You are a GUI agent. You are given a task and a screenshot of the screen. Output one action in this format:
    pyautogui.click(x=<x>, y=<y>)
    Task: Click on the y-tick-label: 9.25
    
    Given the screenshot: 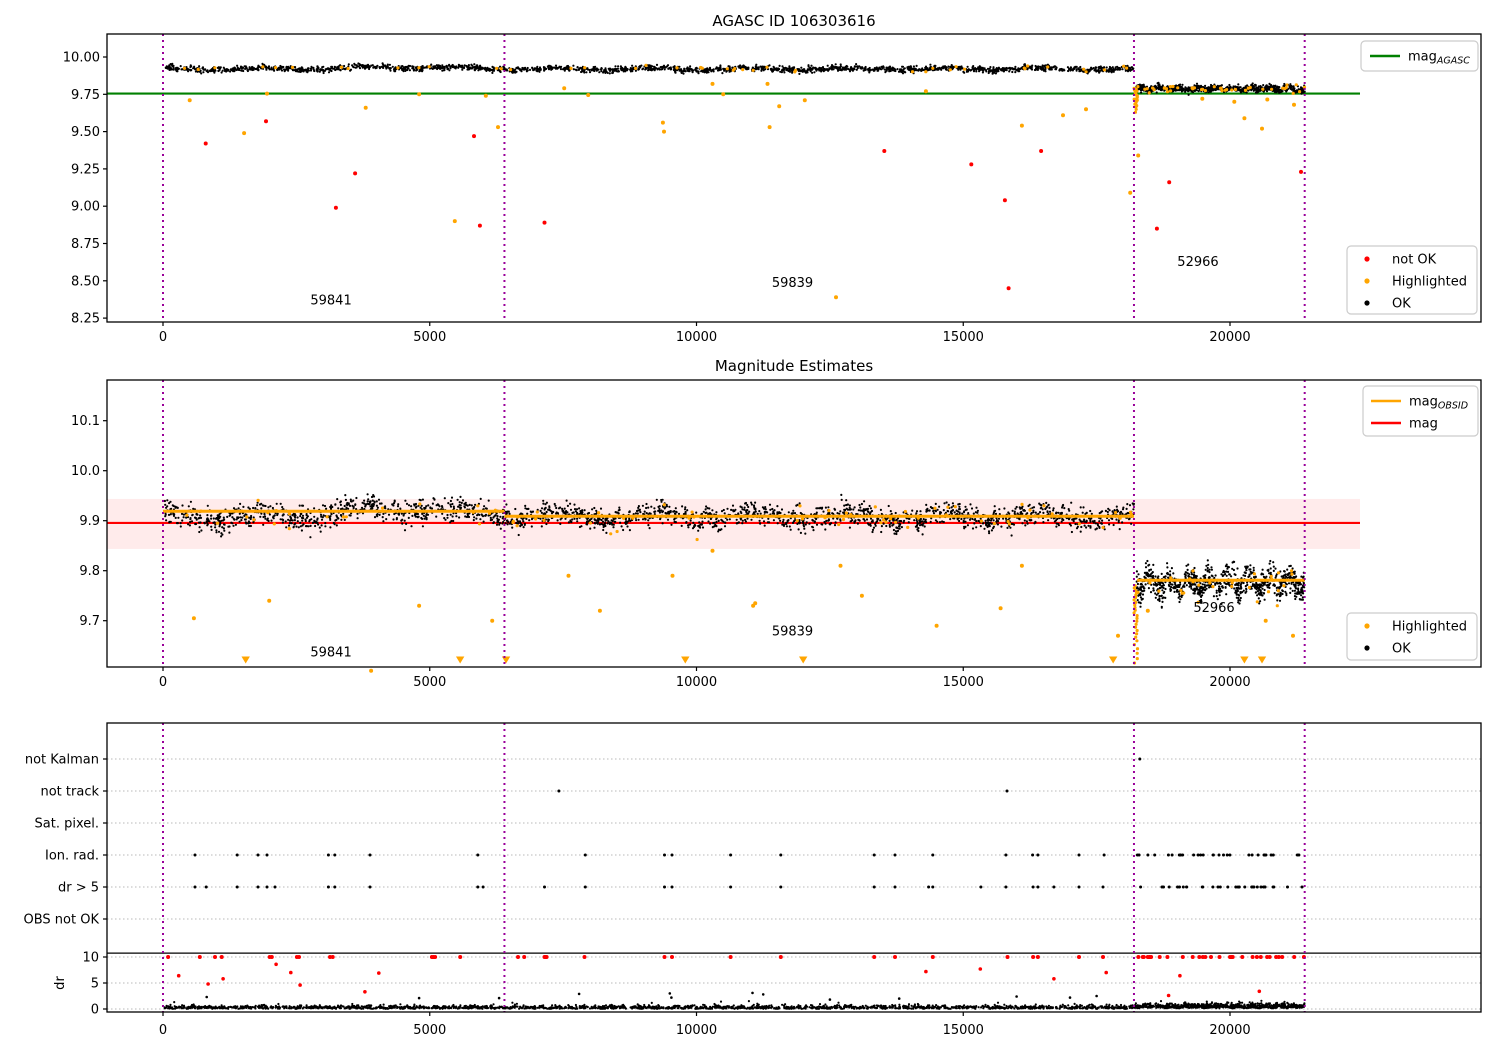 What is the action you would take?
    pyautogui.click(x=85, y=169)
    